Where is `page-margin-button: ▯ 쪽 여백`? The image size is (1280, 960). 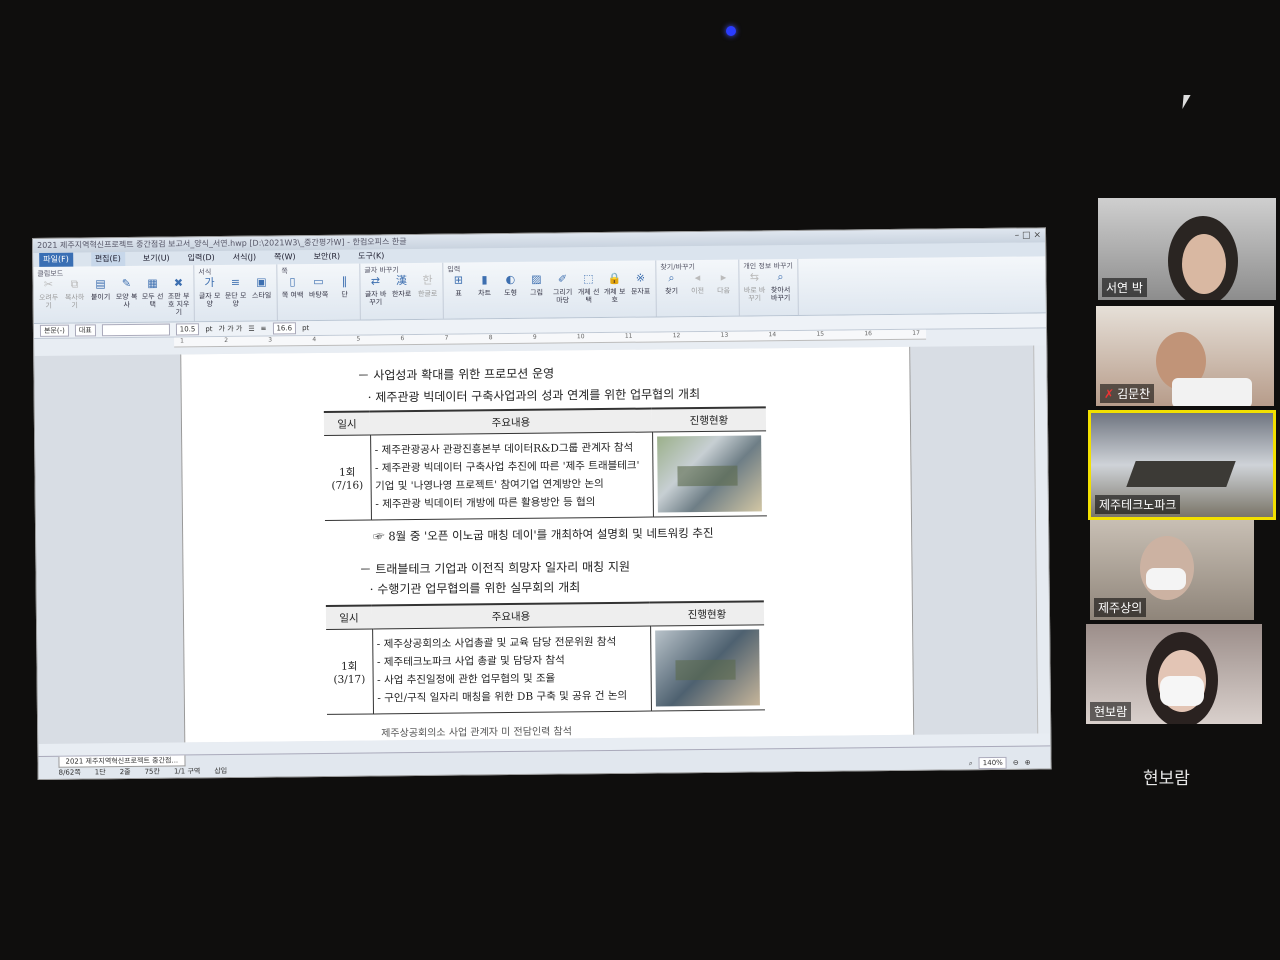
page-margin-button: ▯ 쪽 여백 is located at coordinates (292, 287).